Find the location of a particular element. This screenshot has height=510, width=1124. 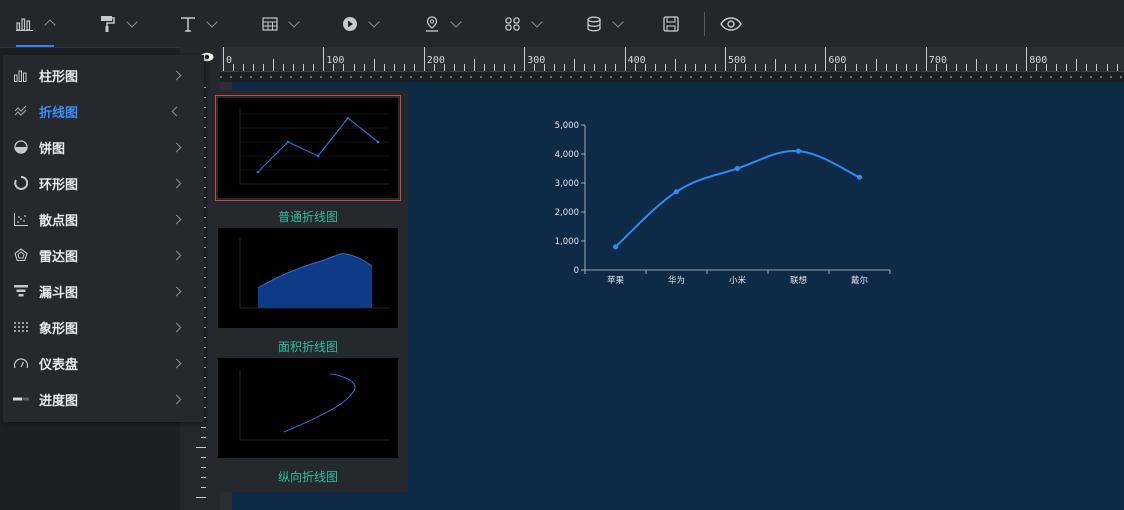

menu-item-pie: 饼图 is located at coordinates (103, 147).